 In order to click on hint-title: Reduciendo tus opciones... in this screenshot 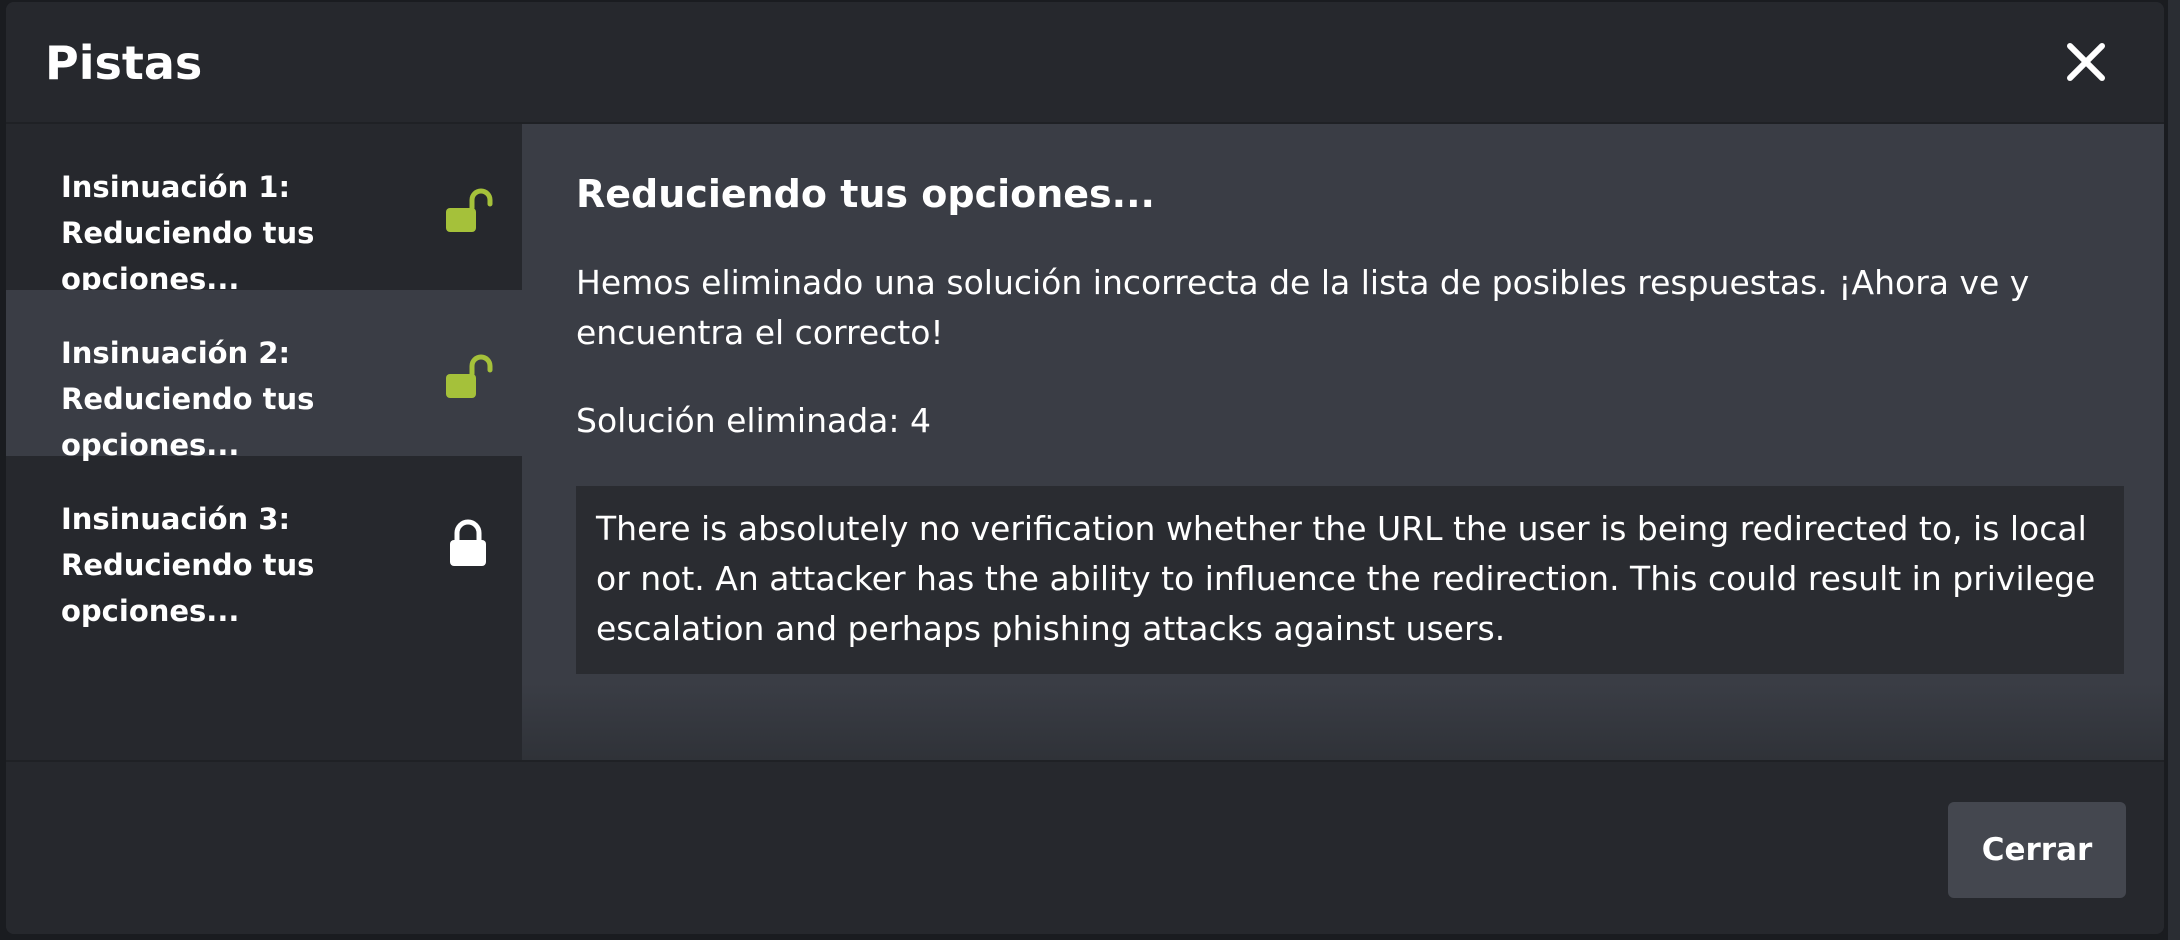, I will do `click(865, 194)`.